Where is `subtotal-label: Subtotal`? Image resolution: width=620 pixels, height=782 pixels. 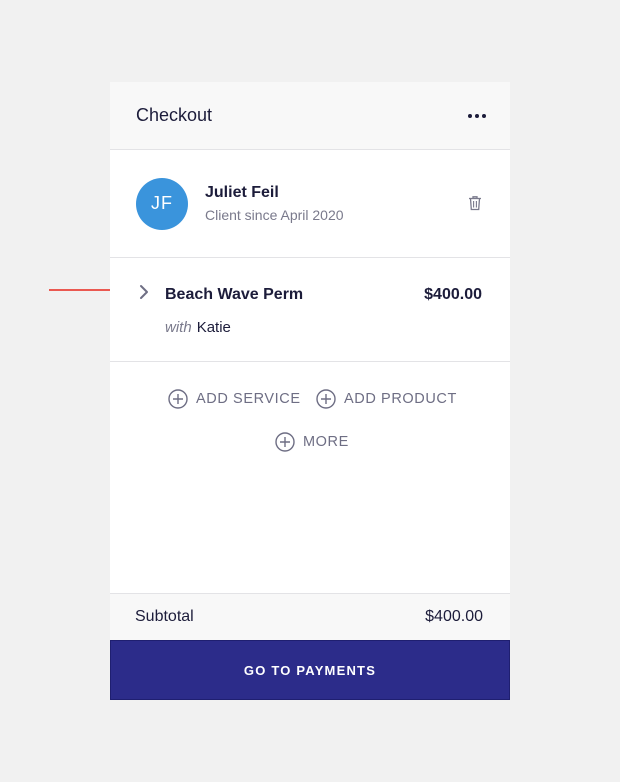
subtotal-label: Subtotal is located at coordinates (164, 616).